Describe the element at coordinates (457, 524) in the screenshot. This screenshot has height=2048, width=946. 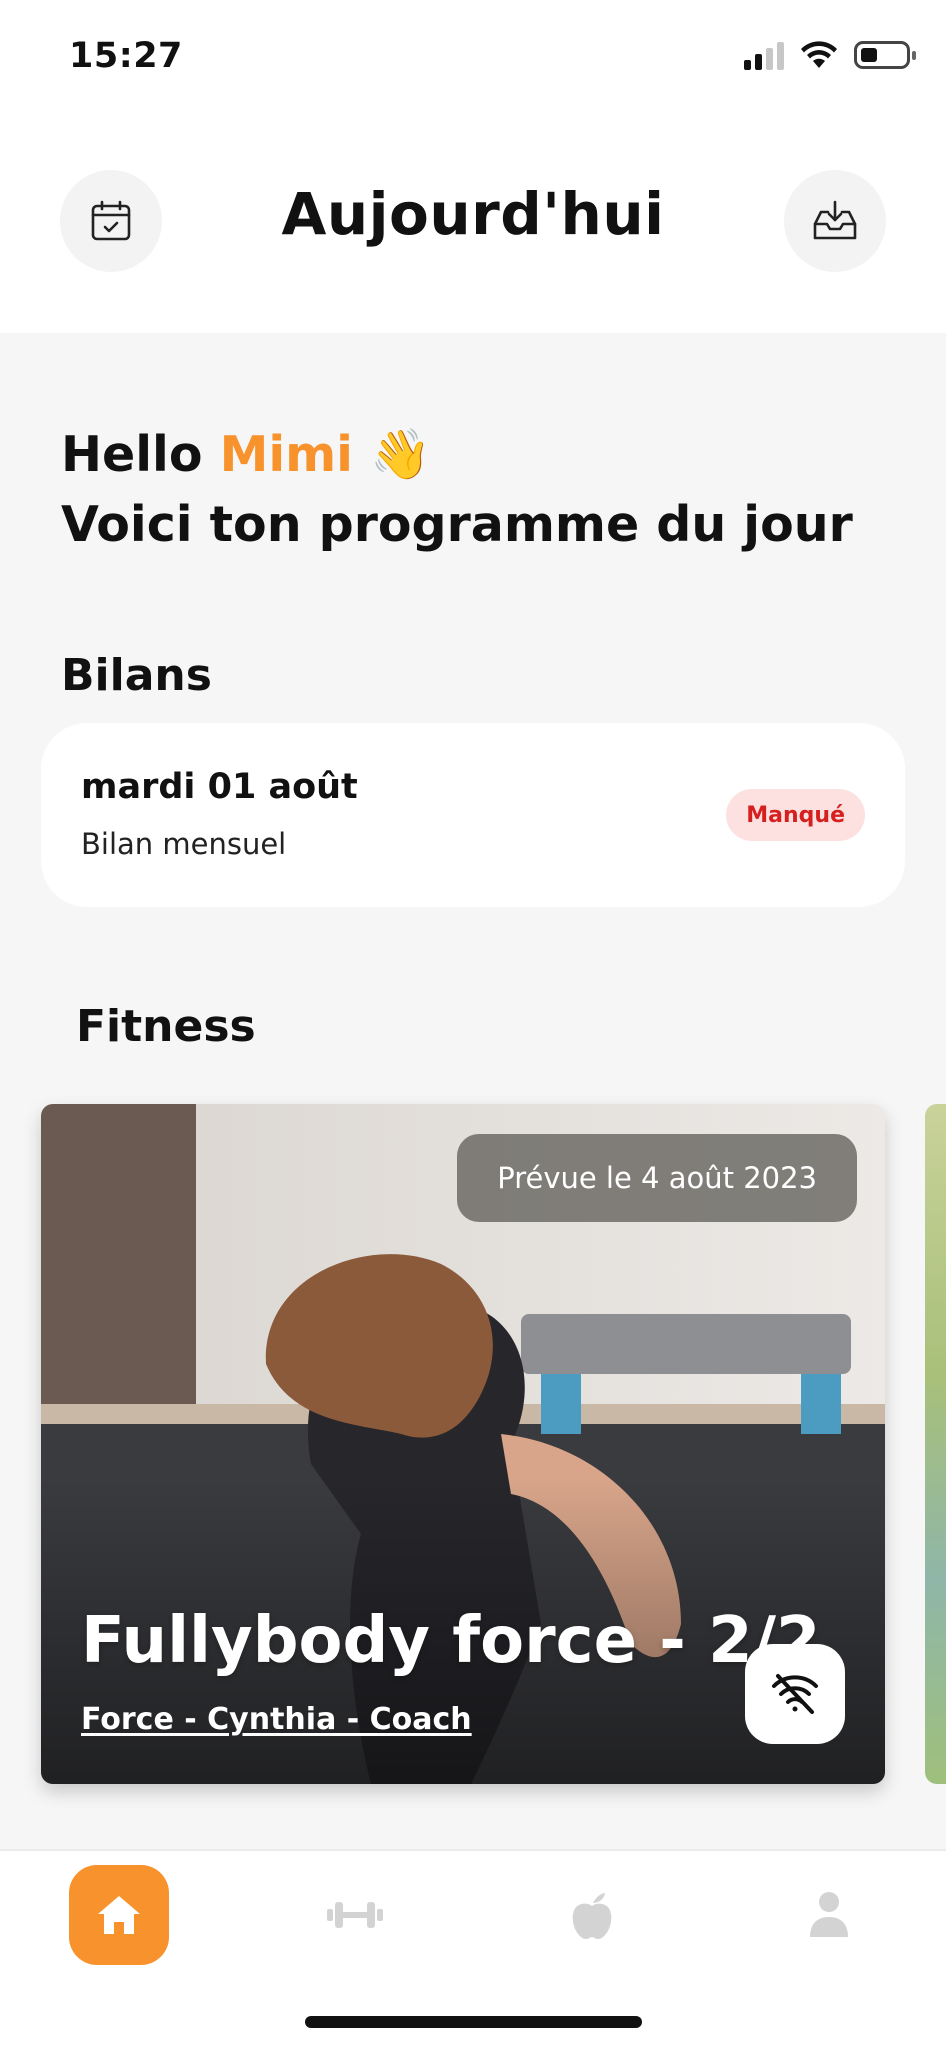
I see `greeting-subtitle: Voici ton programme du jour` at that location.